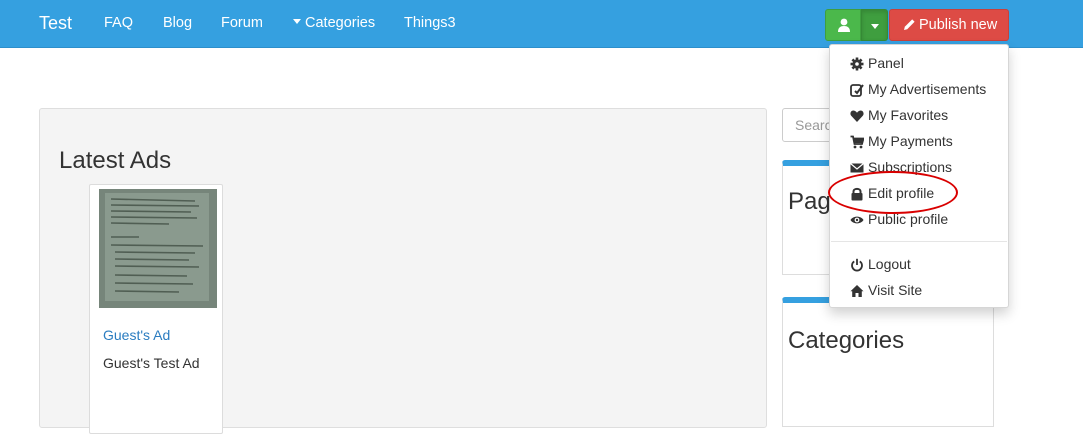  What do you see at coordinates (242, 23) in the screenshot?
I see `nav-link-forum: Forum` at bounding box center [242, 23].